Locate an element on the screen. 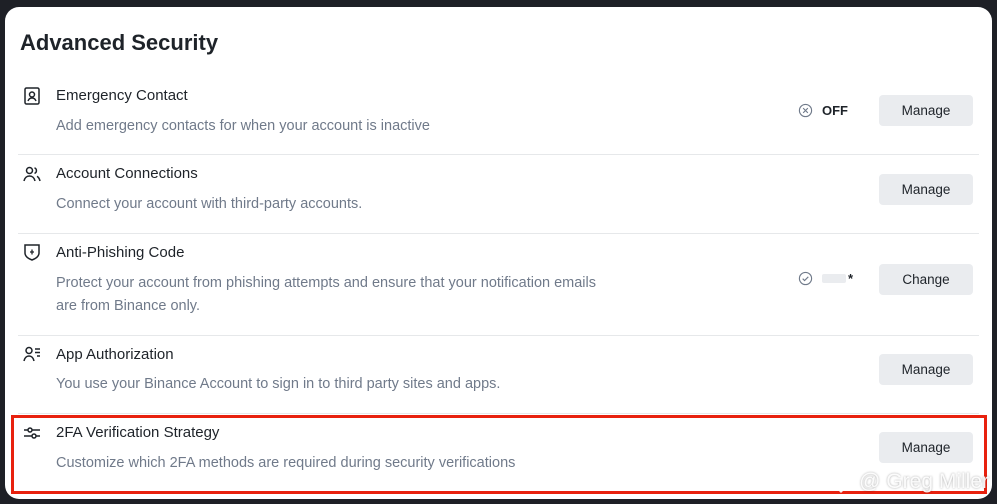 Image resolution: width=997 pixels, height=504 pixels. status-text: OFF is located at coordinates (835, 110).